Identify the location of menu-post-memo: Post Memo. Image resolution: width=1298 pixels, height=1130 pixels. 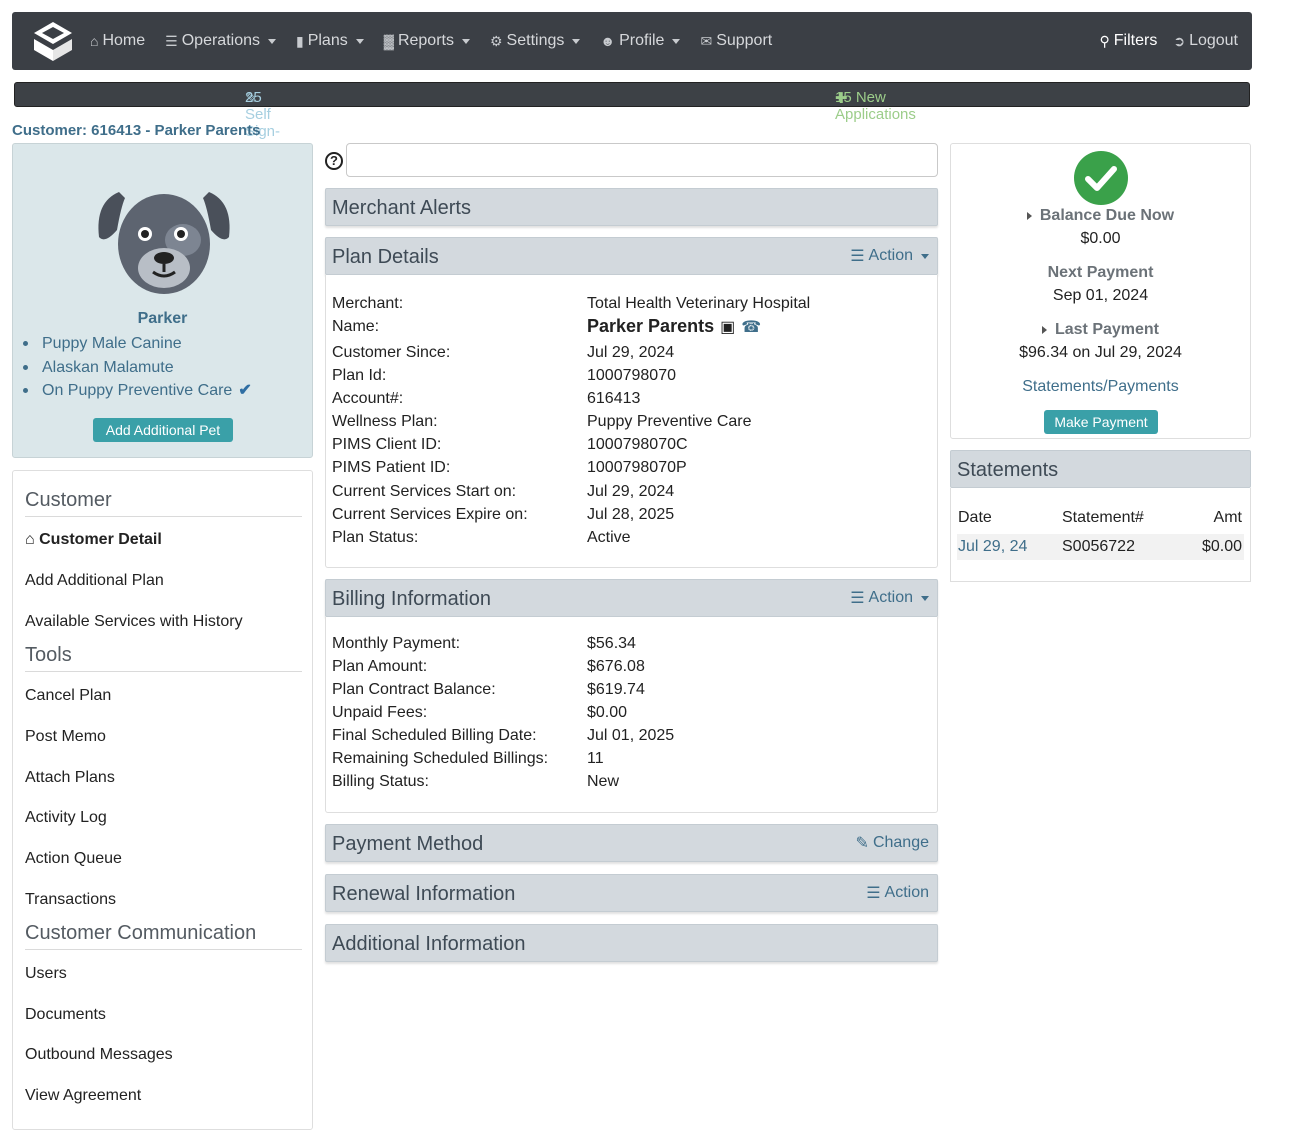
(65, 737).